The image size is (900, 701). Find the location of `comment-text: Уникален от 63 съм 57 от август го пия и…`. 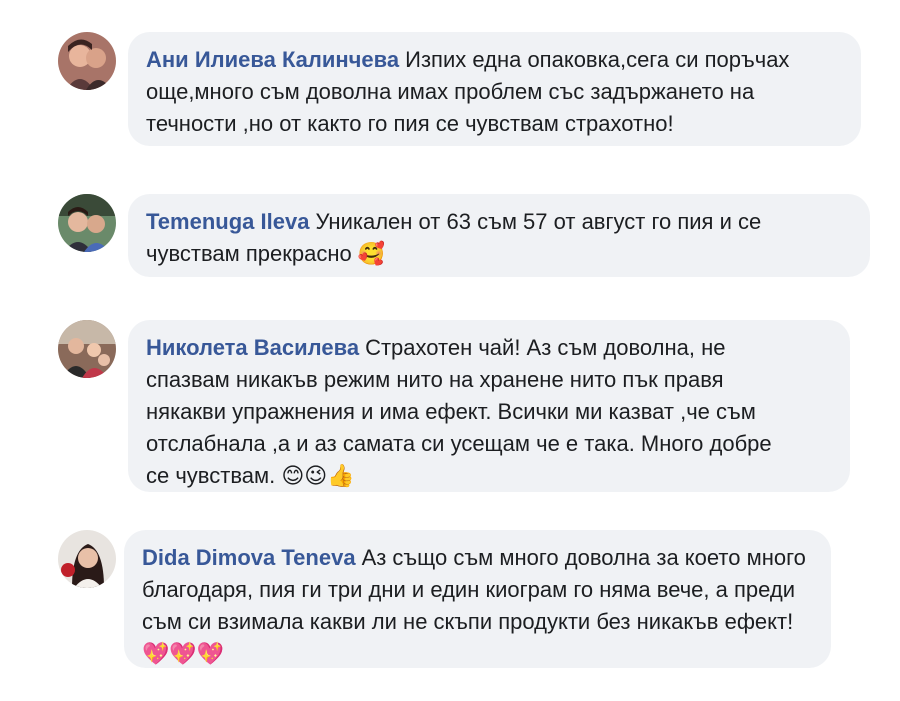

comment-text: Уникален от 63 съм 57 от август го пия и… is located at coordinates (538, 221).